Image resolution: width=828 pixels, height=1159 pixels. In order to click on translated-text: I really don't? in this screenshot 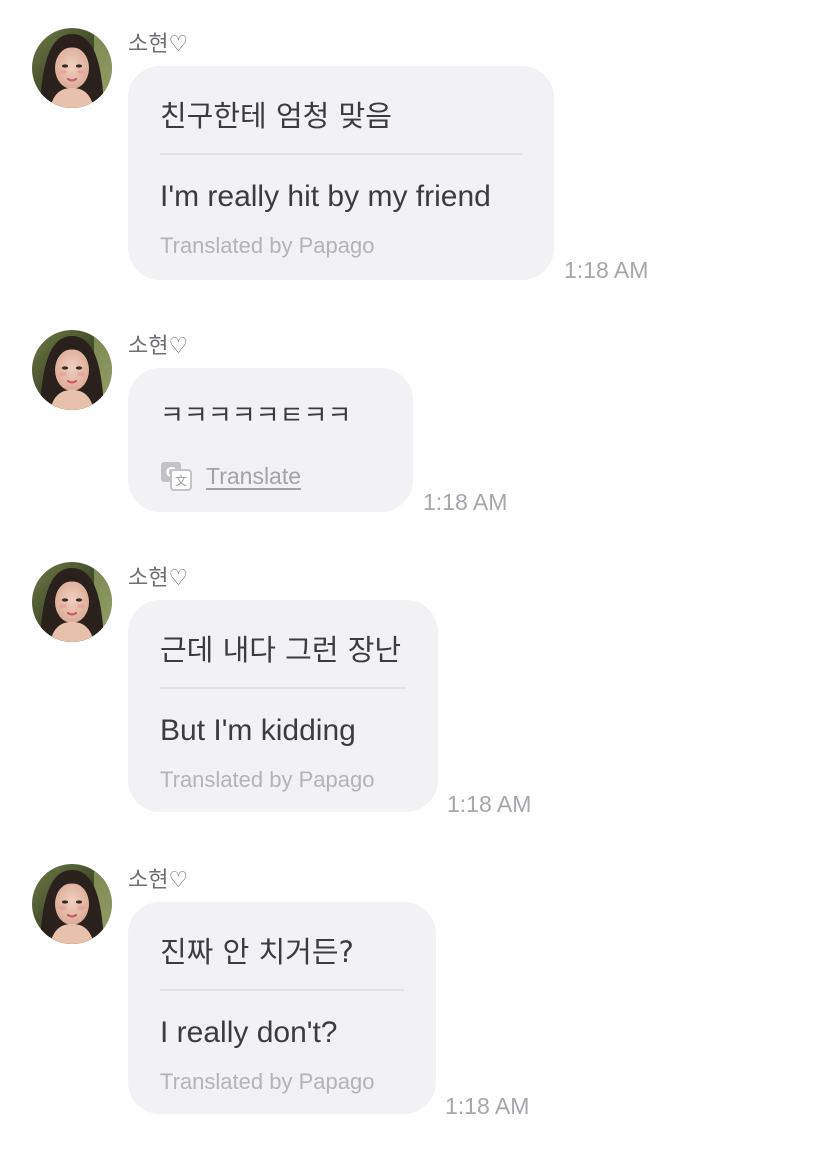, I will do `click(249, 1032)`.